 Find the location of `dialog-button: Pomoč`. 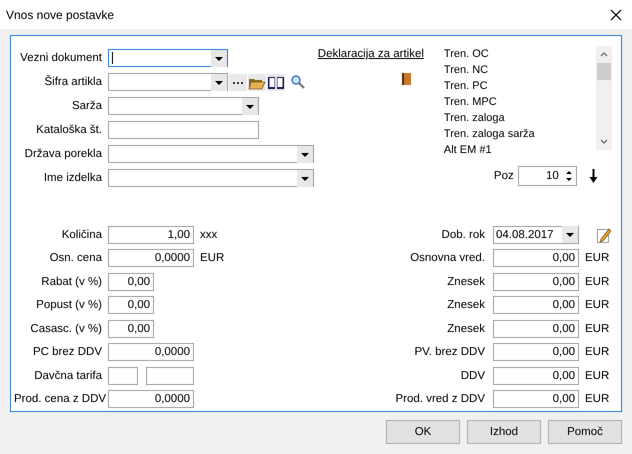

dialog-button: Pomoč is located at coordinates (585, 432).